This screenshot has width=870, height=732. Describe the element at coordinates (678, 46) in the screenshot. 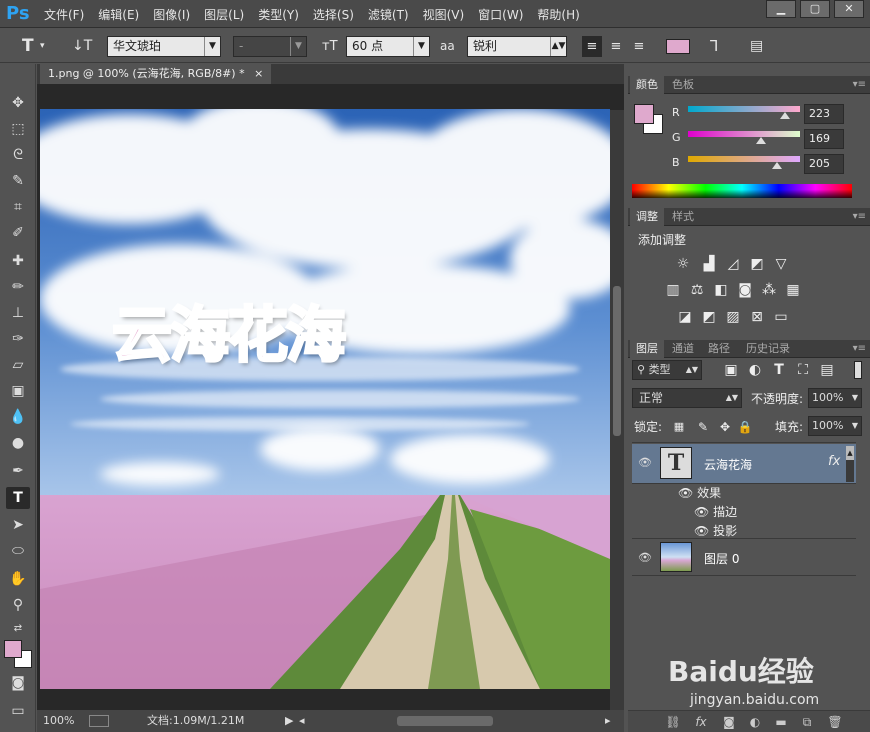

I see `text-color-swatch` at that location.